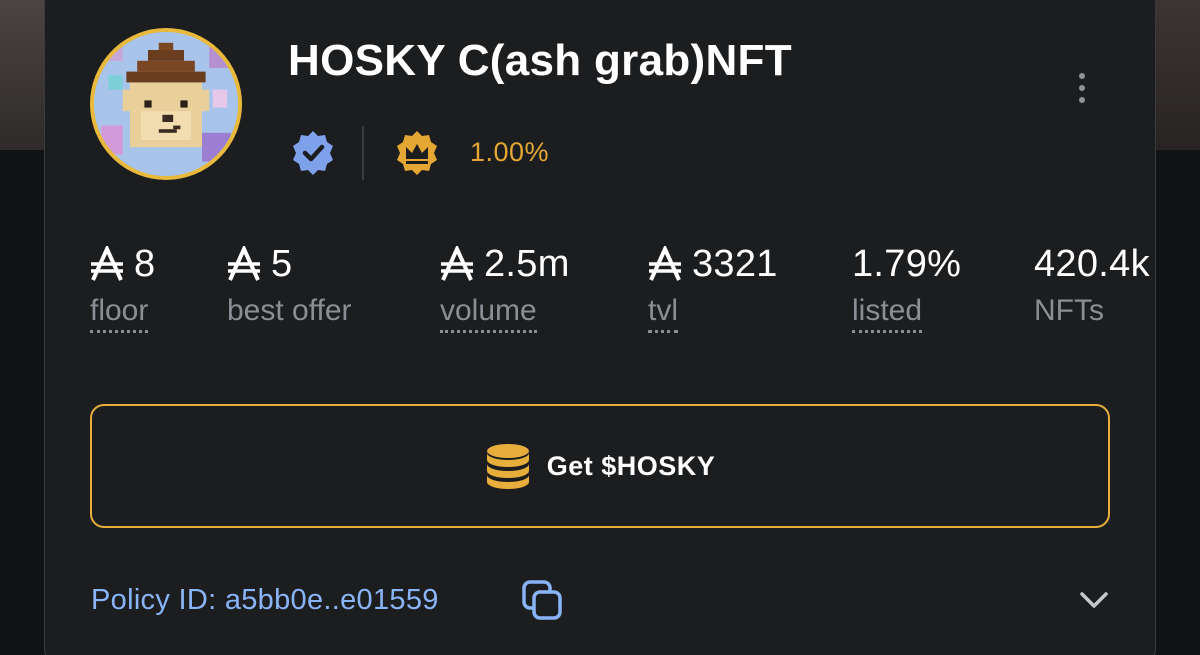  What do you see at coordinates (906, 286) in the screenshot?
I see `stat-listed: 1.79% listed` at bounding box center [906, 286].